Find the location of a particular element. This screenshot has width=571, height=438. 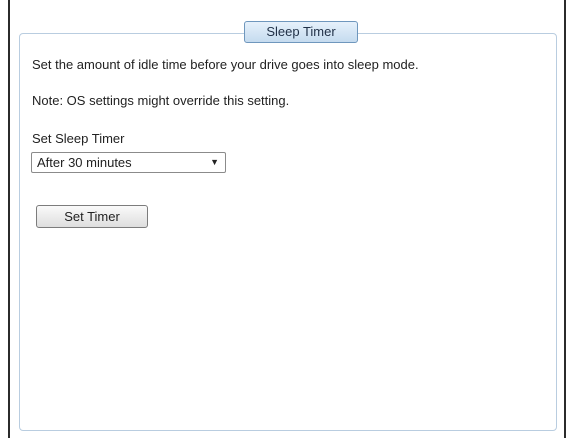

sleep-timer-select: After 30 minutes ▼ is located at coordinates (128, 162).